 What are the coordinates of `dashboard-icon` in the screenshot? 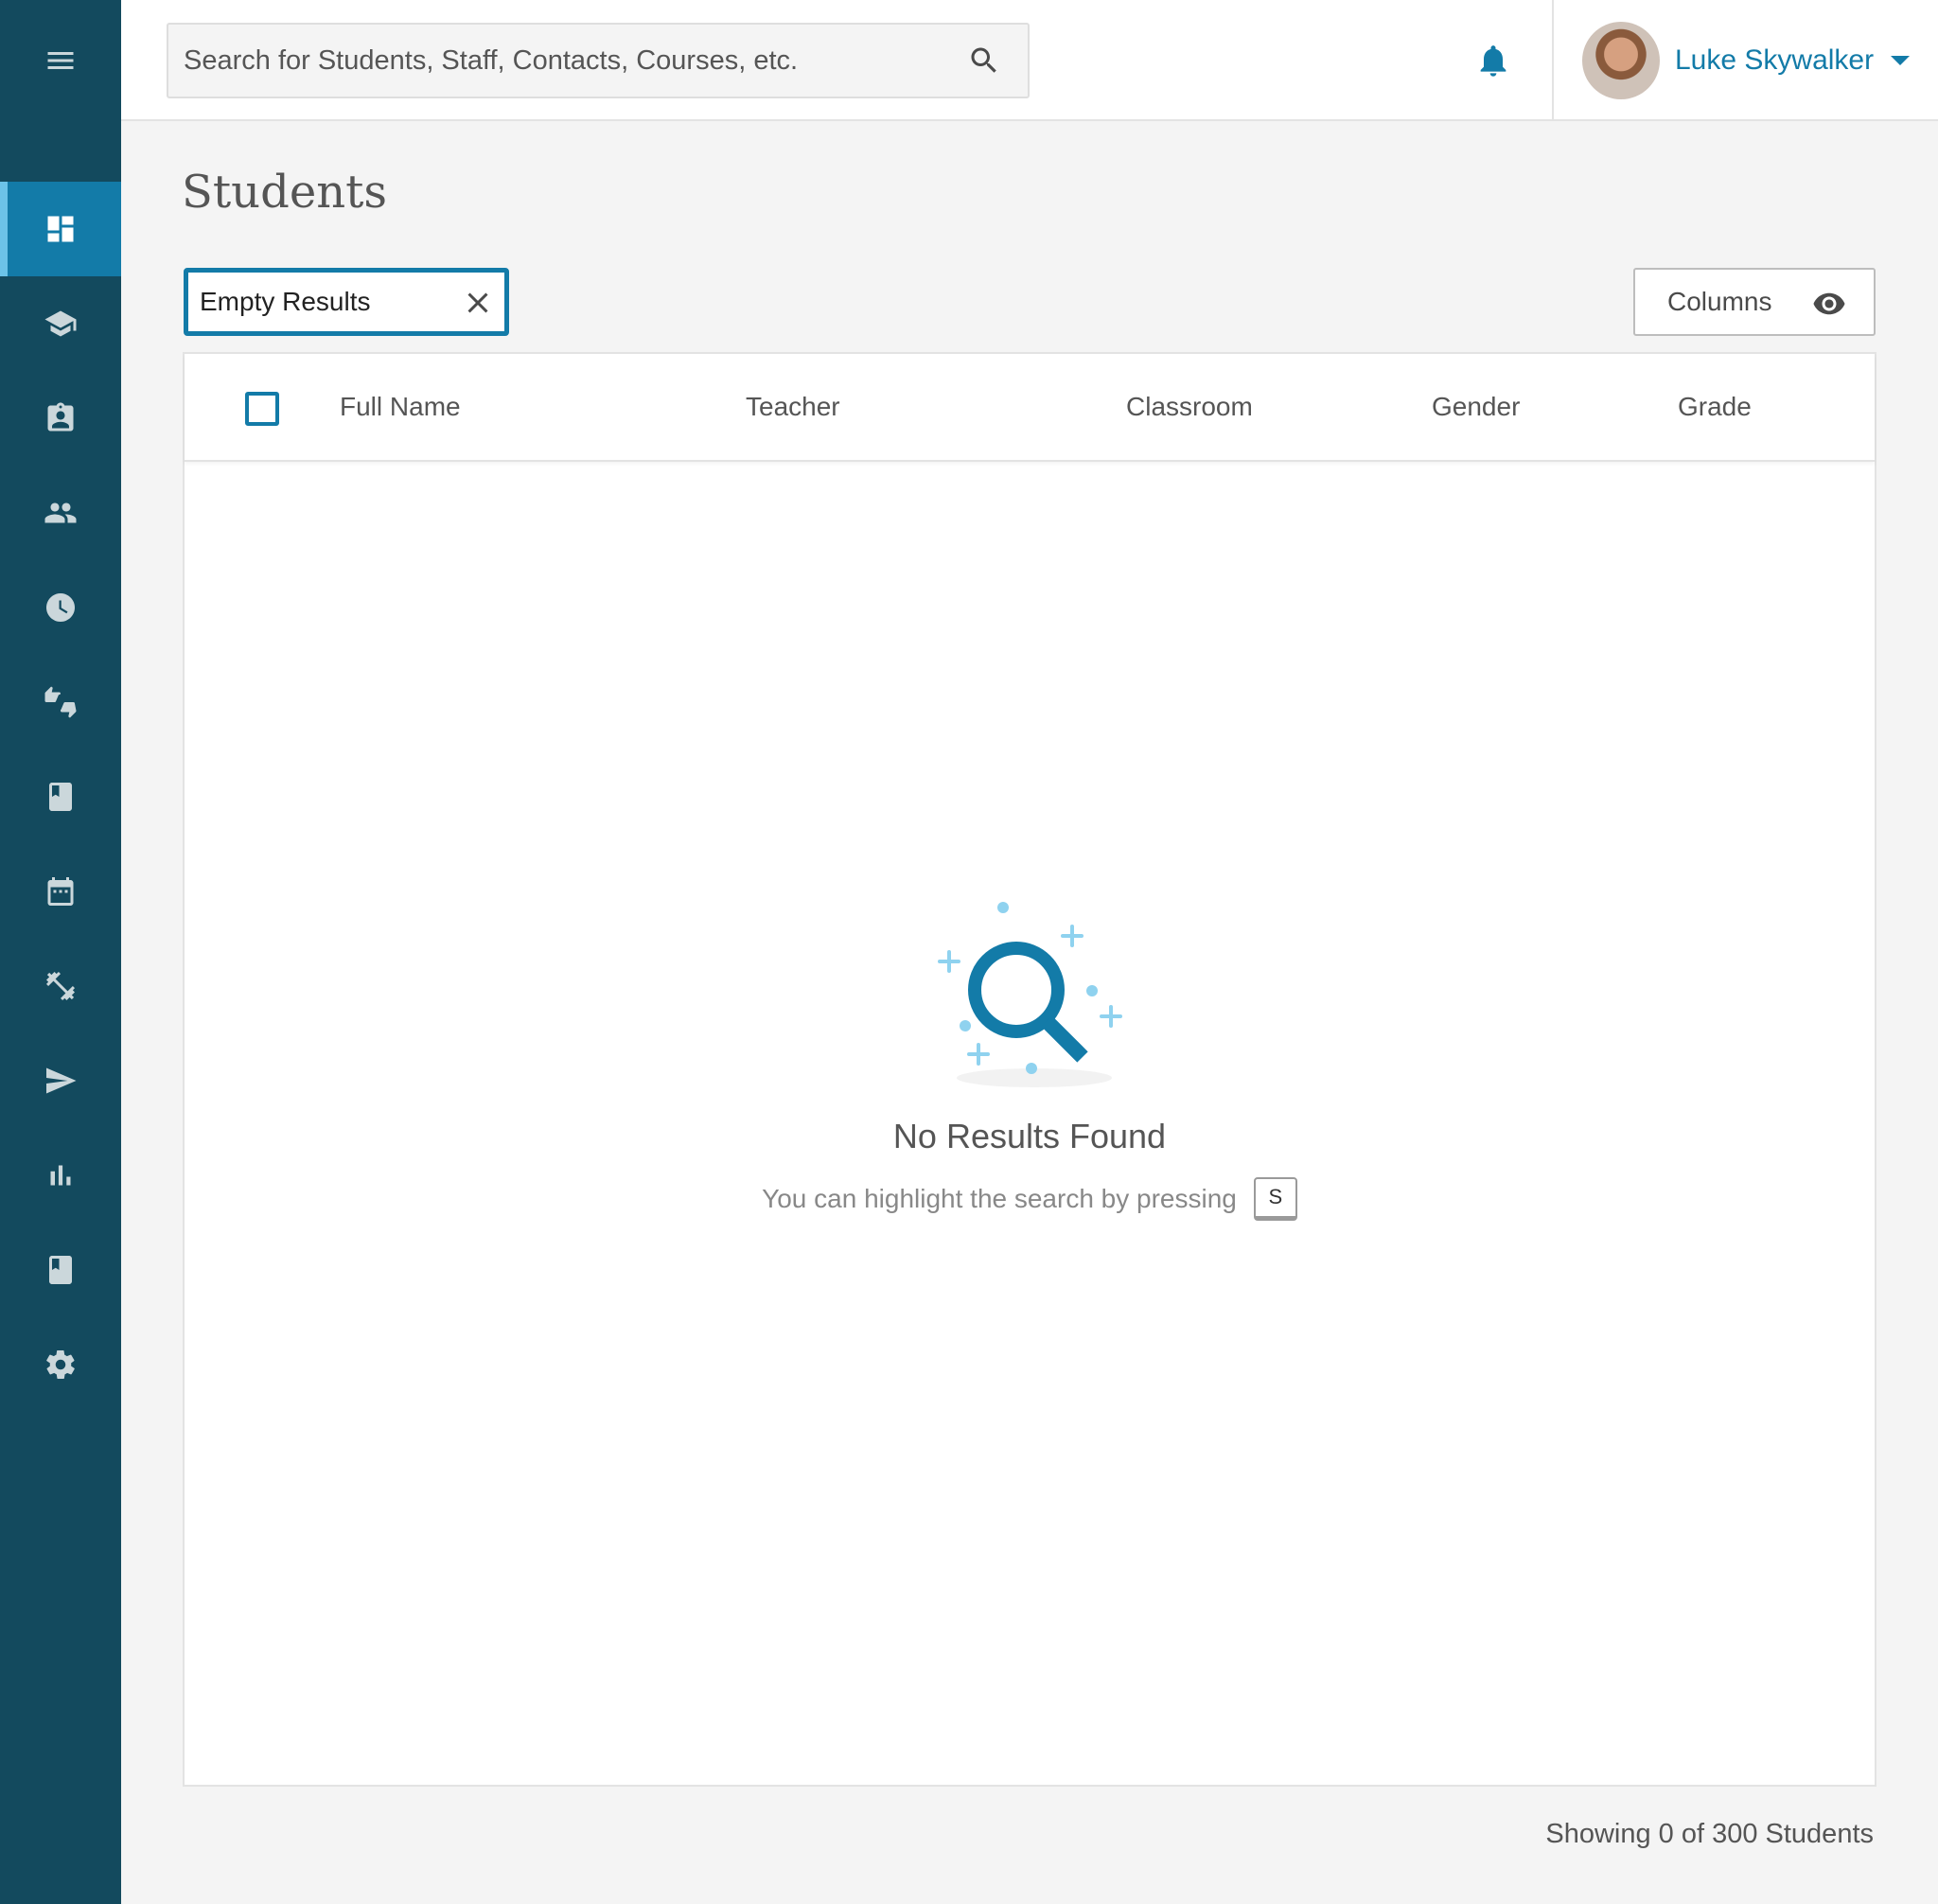 It's located at (60, 229).